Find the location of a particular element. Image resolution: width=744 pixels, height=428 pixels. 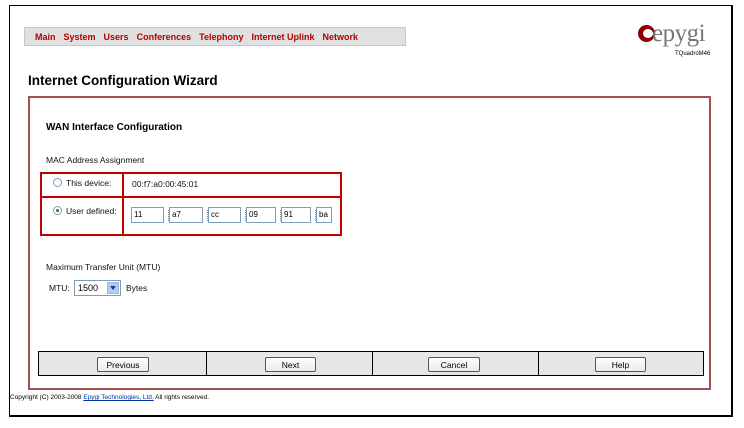

menu-item-network: Network is located at coordinates (340, 37).